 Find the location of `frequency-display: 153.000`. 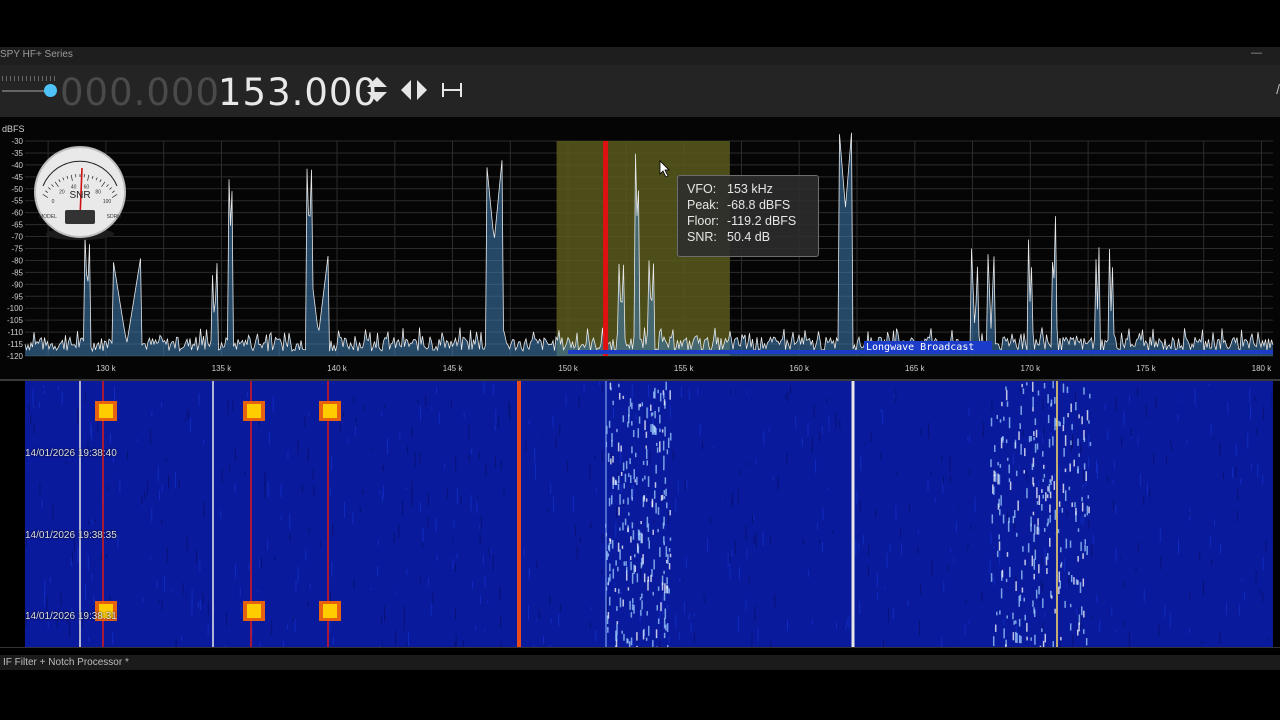

frequency-display: 153.000 is located at coordinates (298, 92).